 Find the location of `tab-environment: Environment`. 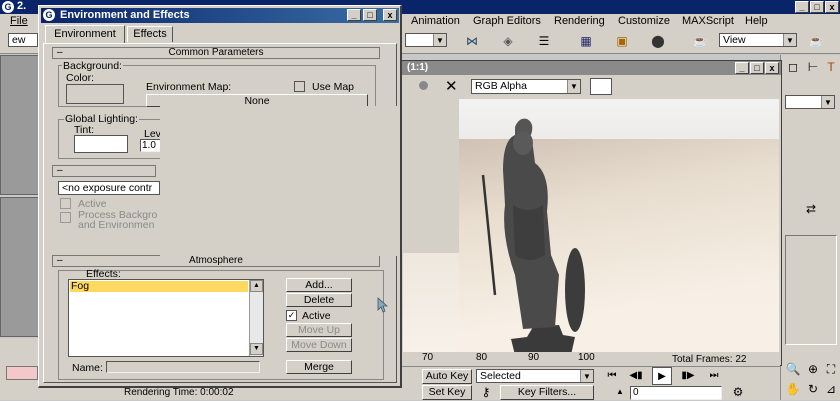

tab-environment: Environment is located at coordinates (85, 34).